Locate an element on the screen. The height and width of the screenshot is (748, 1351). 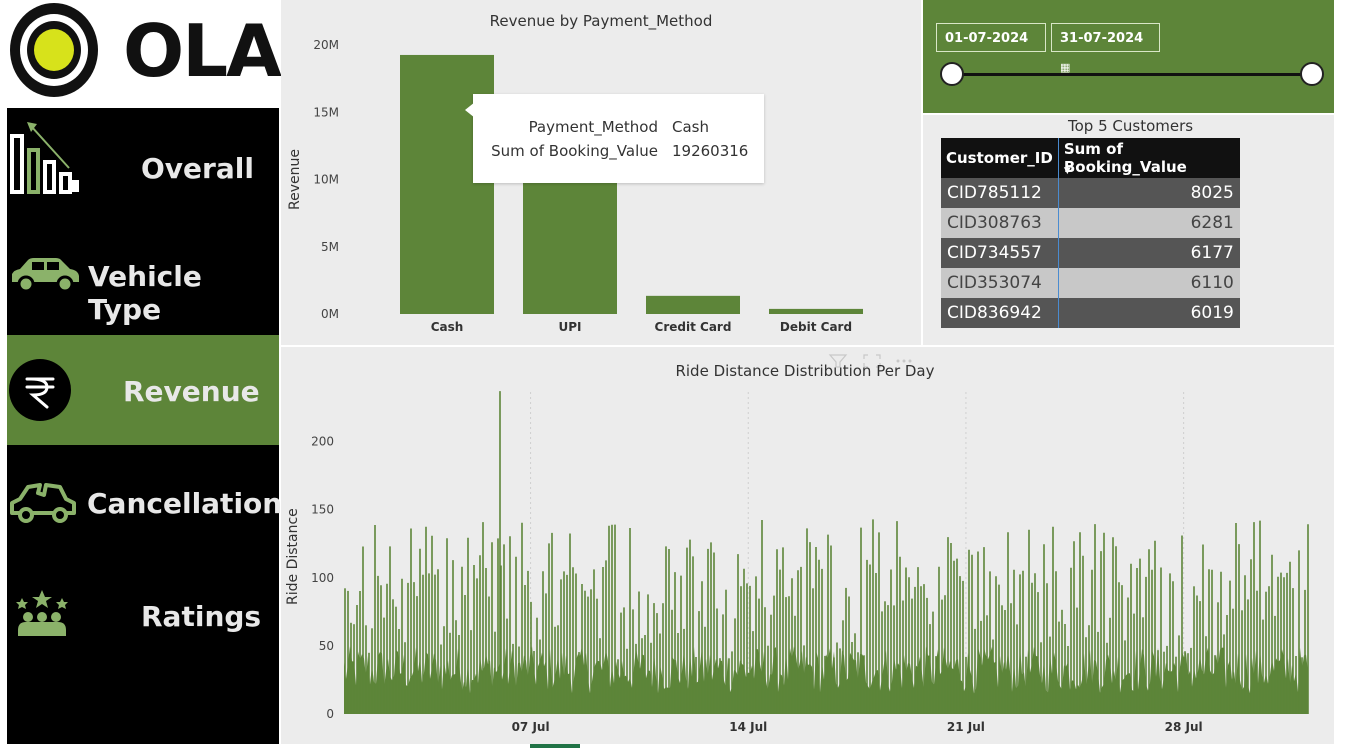
date-slicer-panel is located at coordinates (1128, 56).